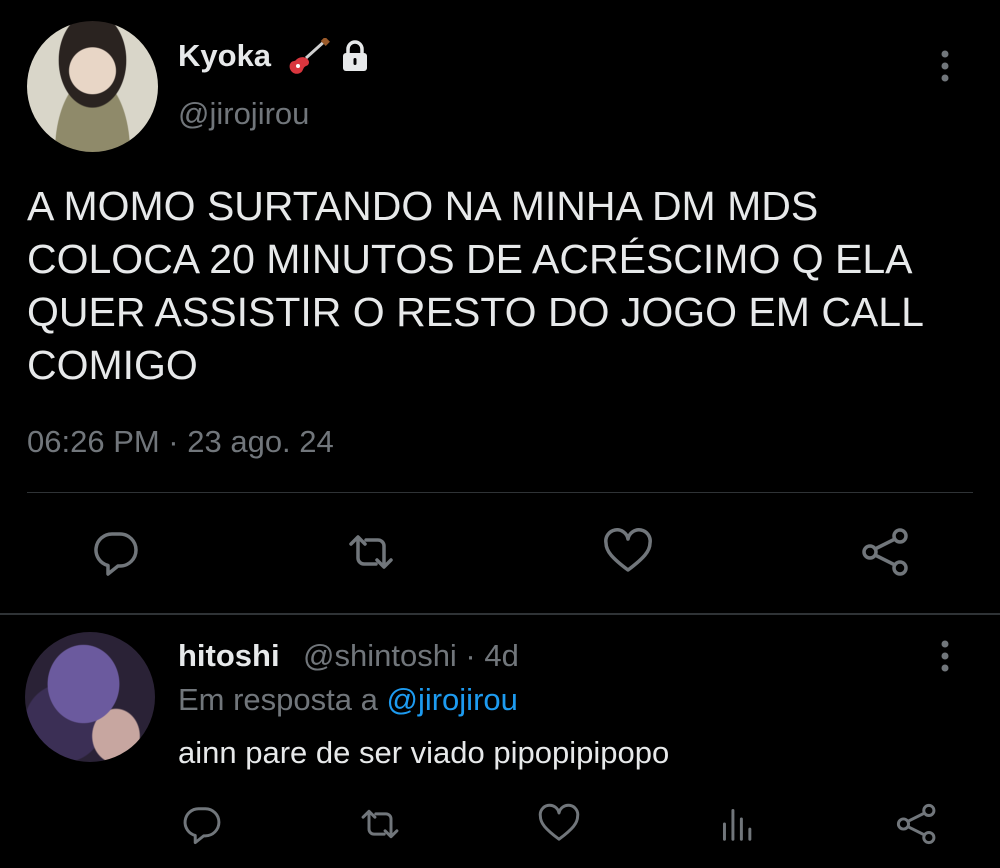  What do you see at coordinates (243, 114) in the screenshot?
I see `user-handle: @jirojirou` at bounding box center [243, 114].